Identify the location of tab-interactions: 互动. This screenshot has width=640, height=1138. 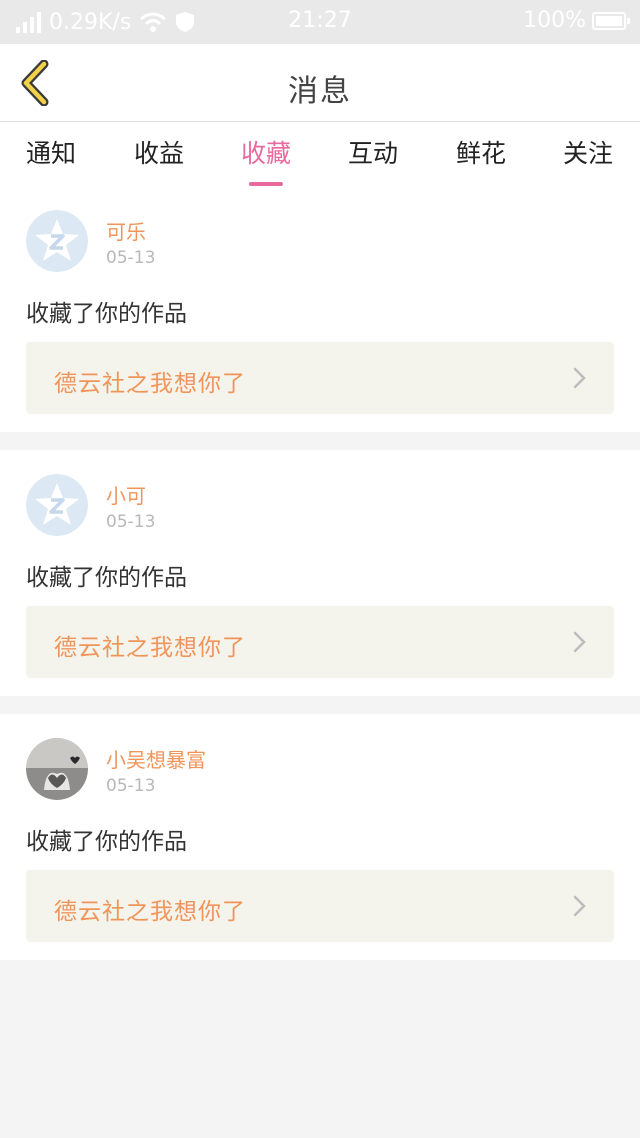
(373, 160).